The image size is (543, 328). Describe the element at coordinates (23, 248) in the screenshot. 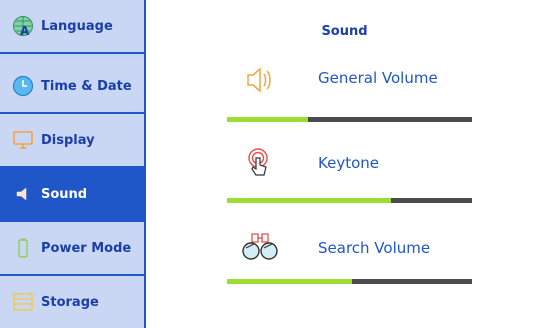

I see `battery-icon` at that location.